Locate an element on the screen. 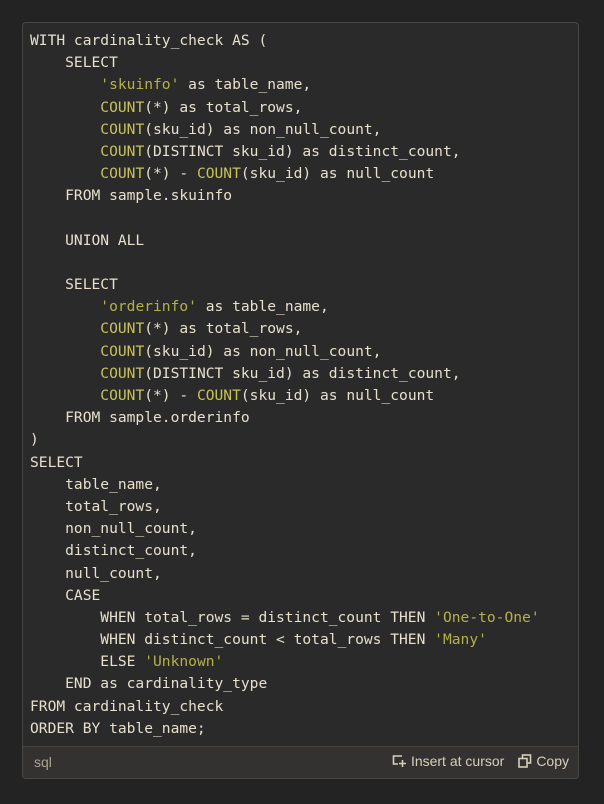  code-line: CASE is located at coordinates (304, 596).